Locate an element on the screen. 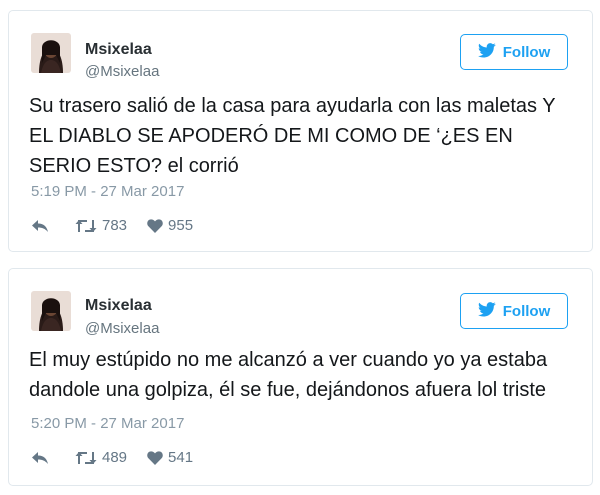 Image resolution: width=600 pixels, height=495 pixels. like-button: 541 is located at coordinates (170, 457).